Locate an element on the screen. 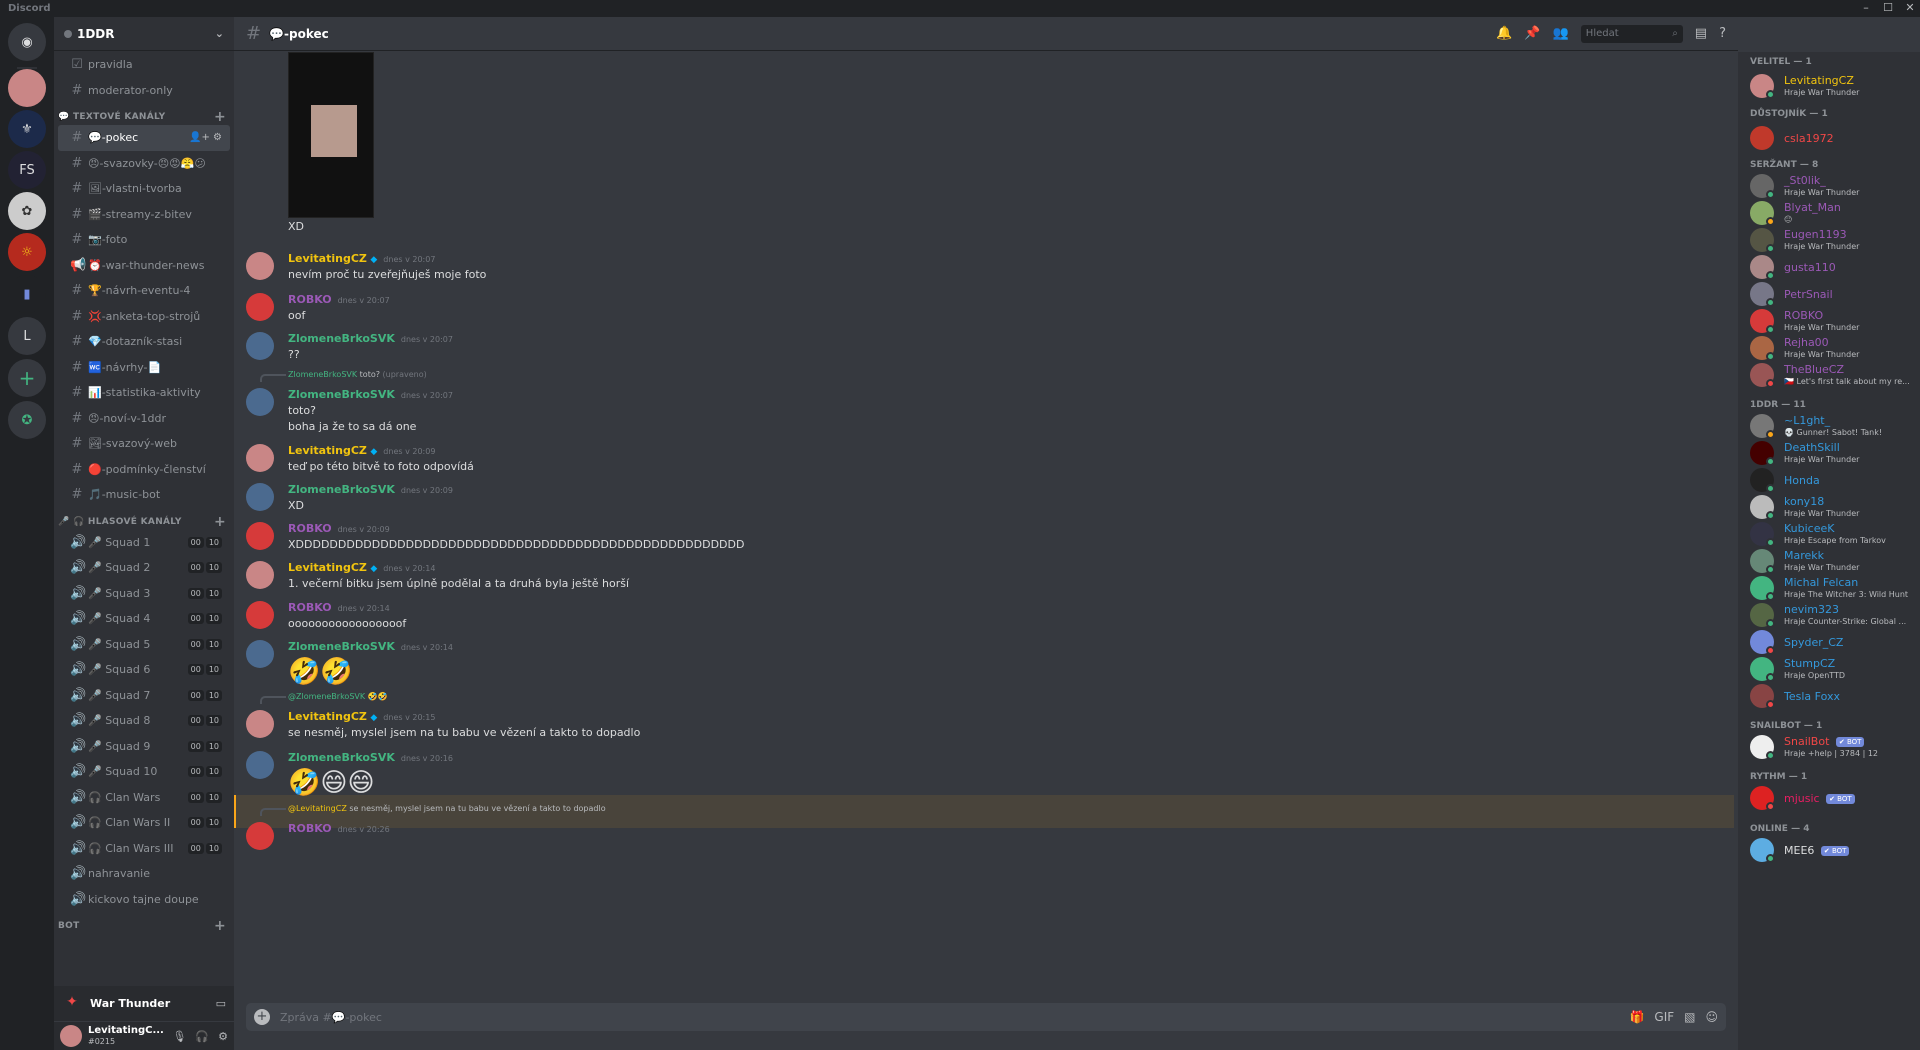 This screenshot has height=1050, width=1920. channel-item: # 🏆-návrh-eventu-4 is located at coordinates (144, 291).